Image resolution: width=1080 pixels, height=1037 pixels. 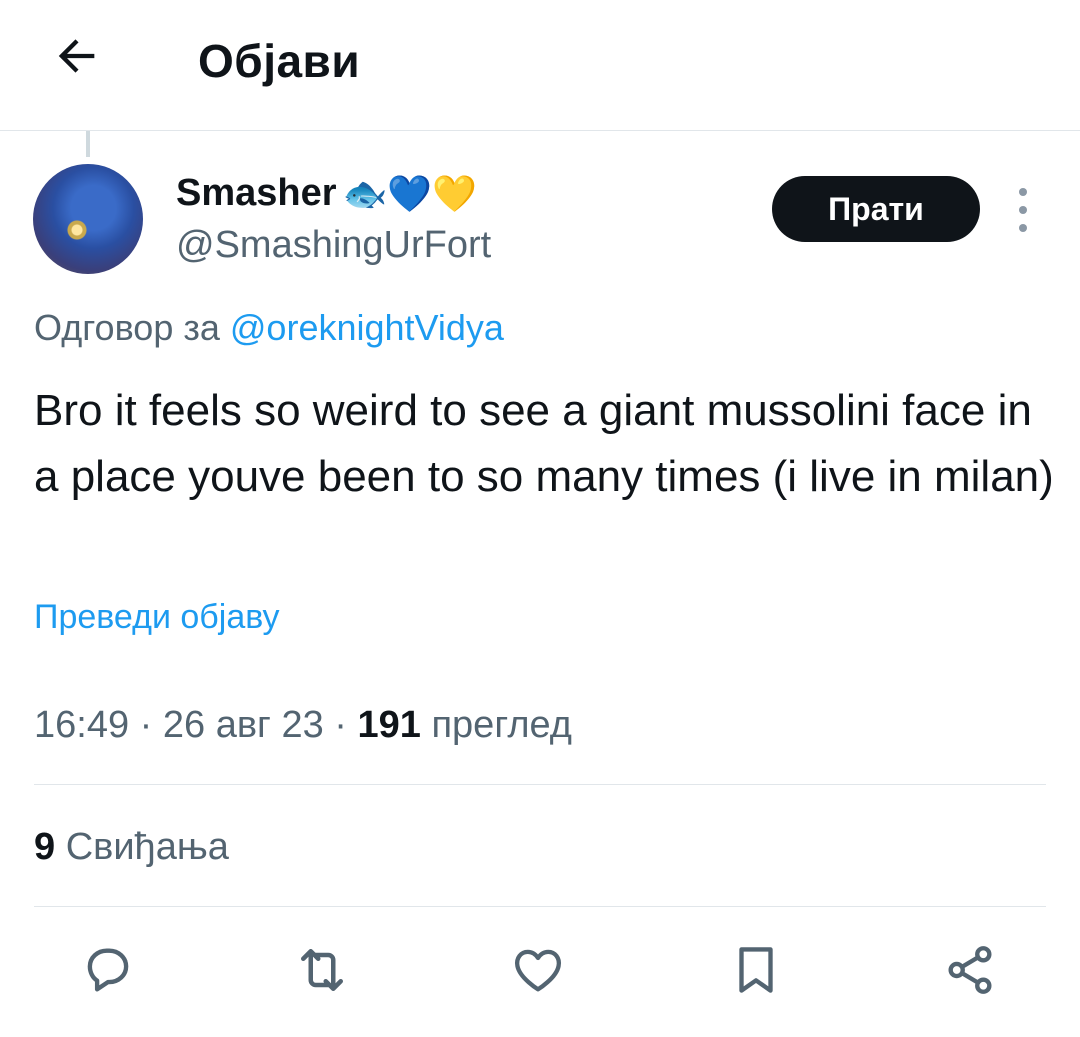 I want to click on reply-to-link: @oreknightVidya, so click(x=367, y=327).